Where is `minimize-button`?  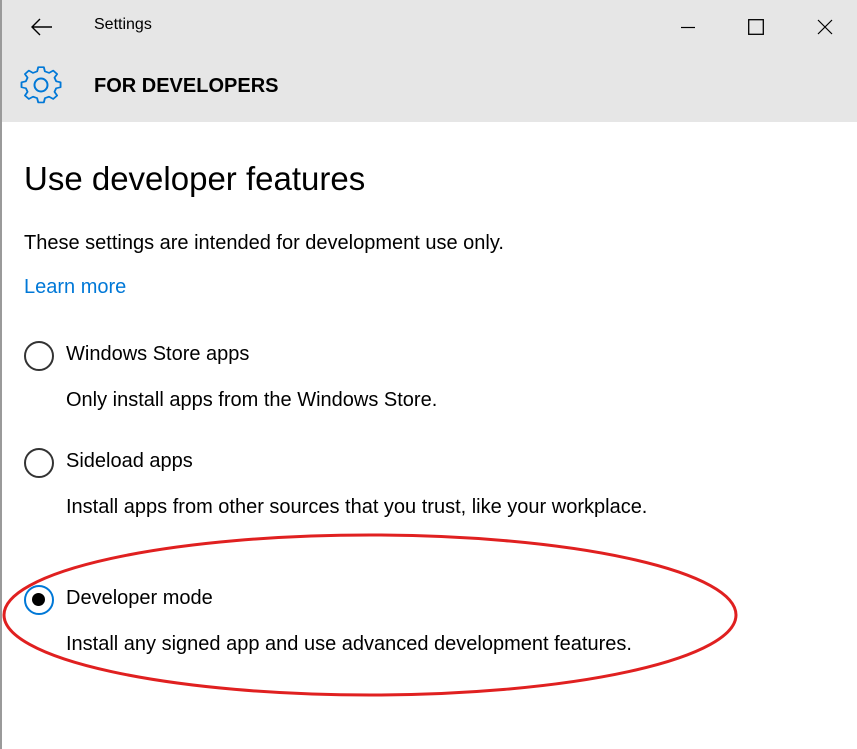 minimize-button is located at coordinates (688, 27).